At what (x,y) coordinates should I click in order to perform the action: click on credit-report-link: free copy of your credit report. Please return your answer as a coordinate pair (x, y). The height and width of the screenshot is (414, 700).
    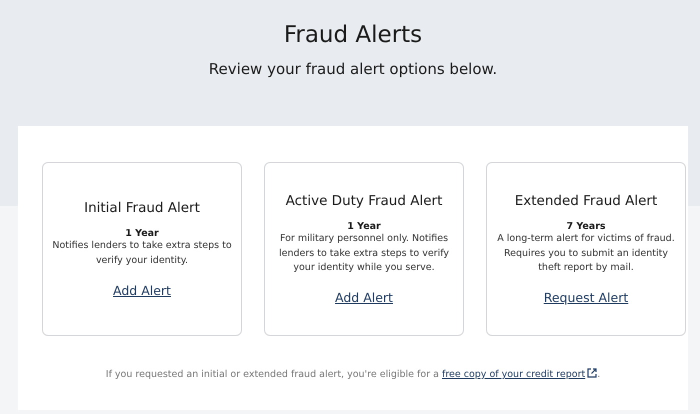
    Looking at the image, I should click on (514, 374).